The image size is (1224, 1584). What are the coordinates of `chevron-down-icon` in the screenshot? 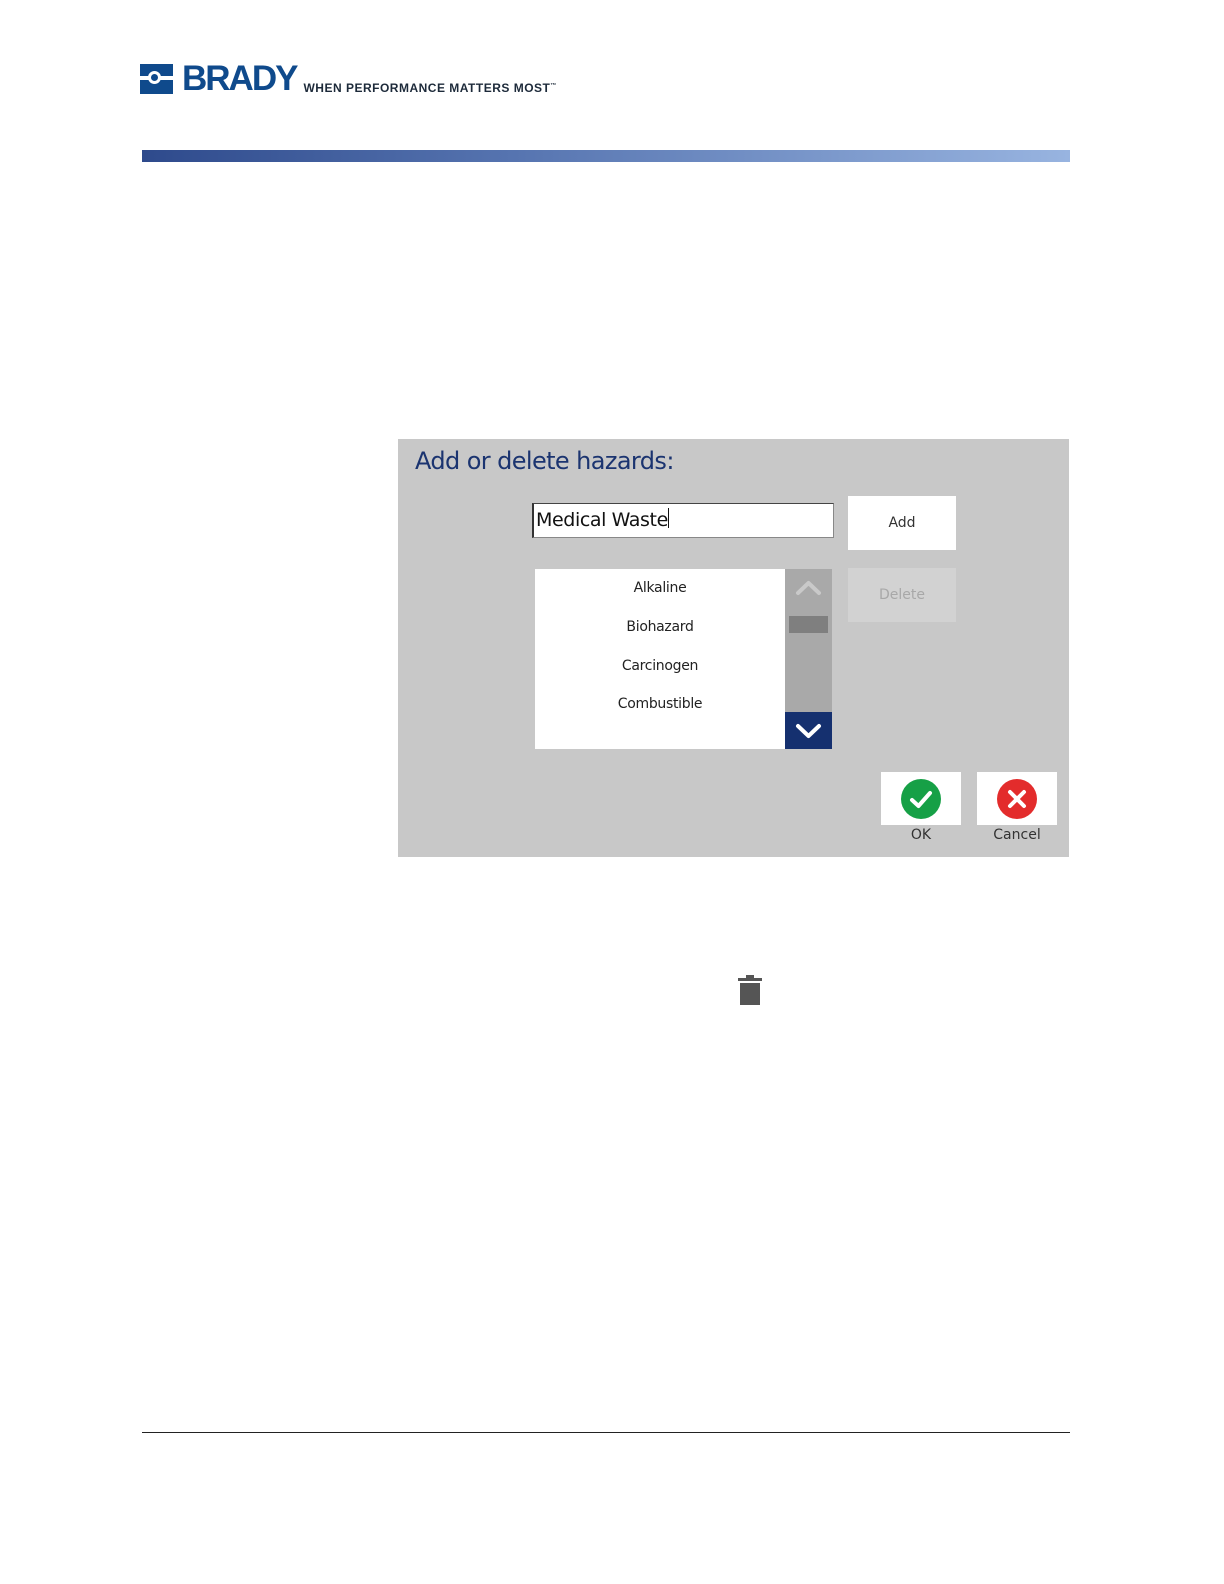 It's located at (808, 731).